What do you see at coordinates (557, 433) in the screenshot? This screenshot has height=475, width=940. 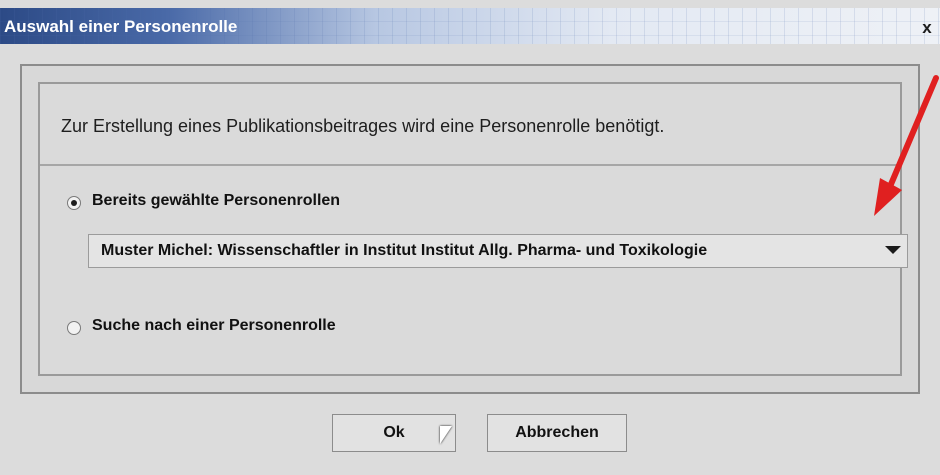 I see `cancel-button: Abbrechen` at bounding box center [557, 433].